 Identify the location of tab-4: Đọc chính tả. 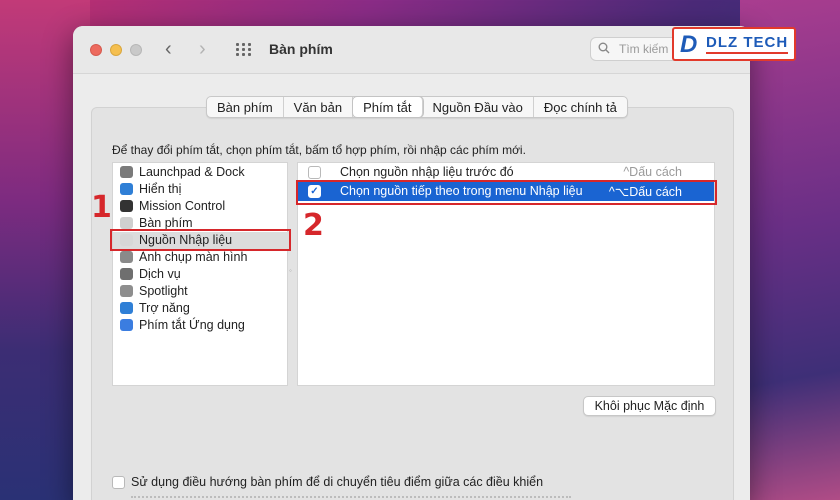
(580, 107).